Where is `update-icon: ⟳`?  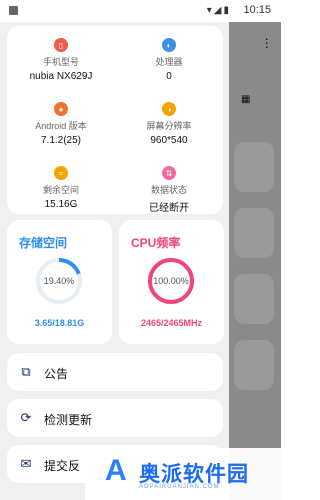
update-icon: ⟳ is located at coordinates (26, 417).